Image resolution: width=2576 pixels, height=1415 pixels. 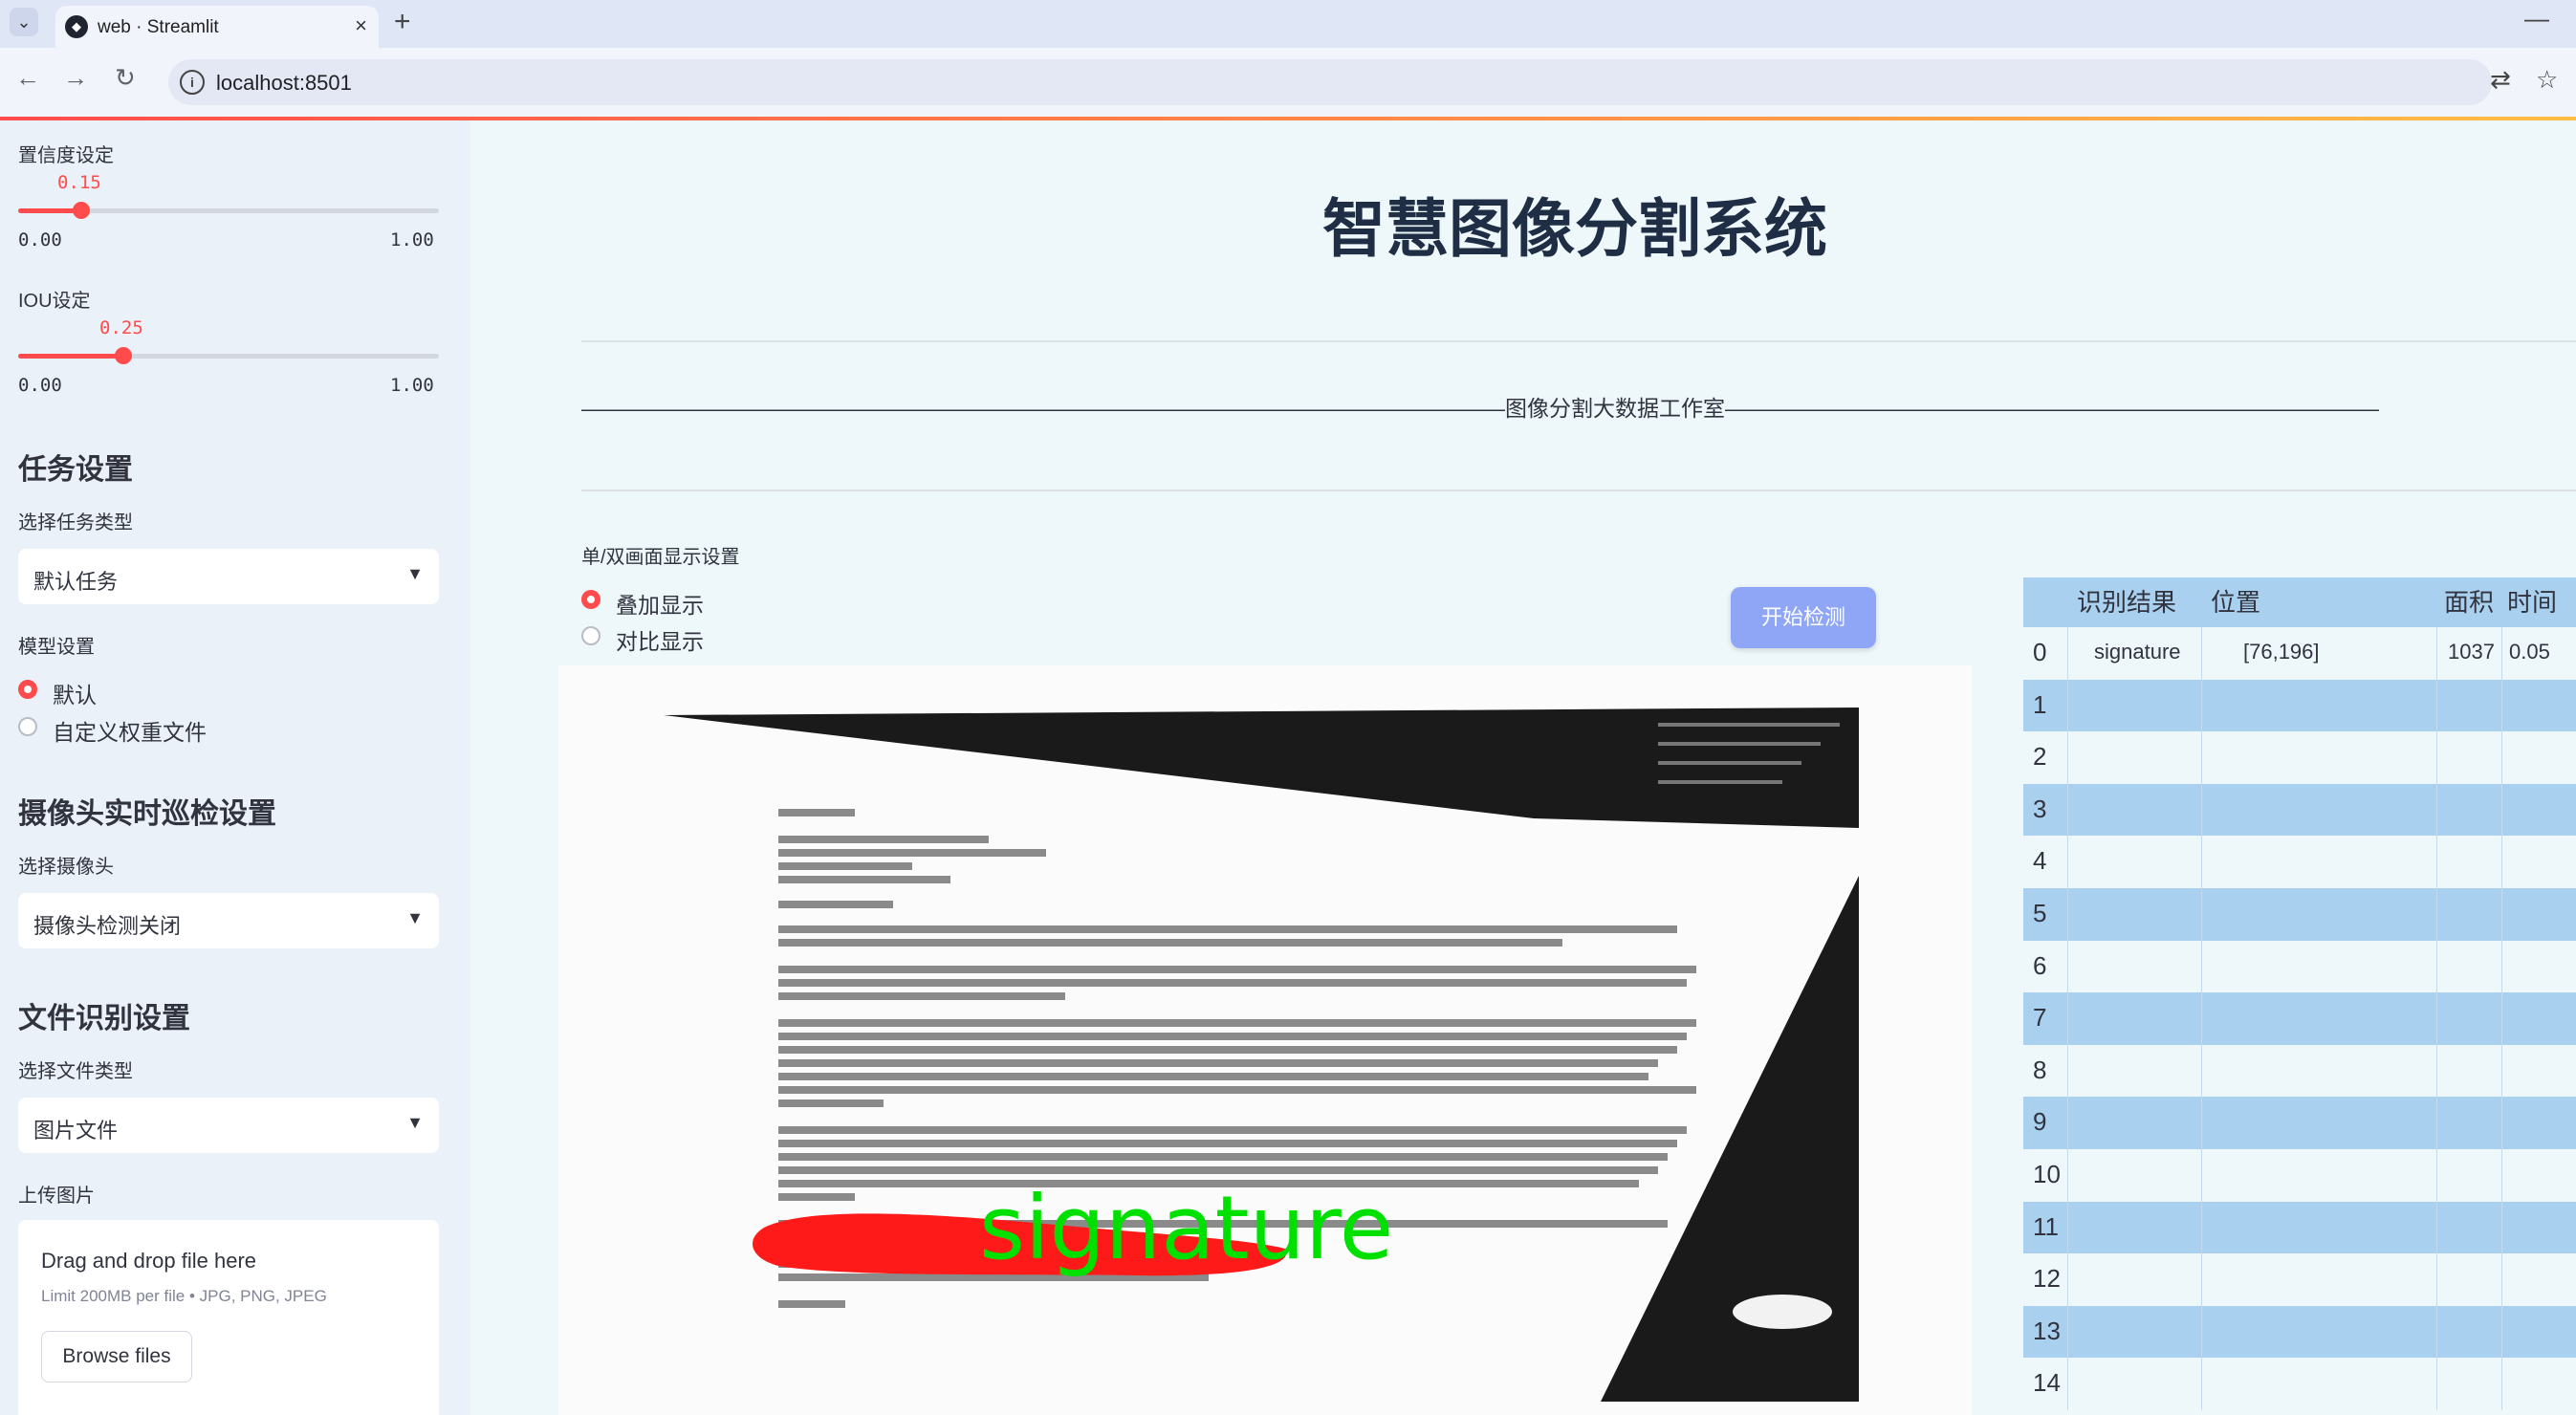 I want to click on chevron-down-icon: ▼, so click(x=415, y=573).